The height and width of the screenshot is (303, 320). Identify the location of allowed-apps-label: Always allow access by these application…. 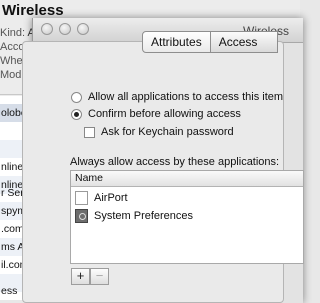
(175, 162).